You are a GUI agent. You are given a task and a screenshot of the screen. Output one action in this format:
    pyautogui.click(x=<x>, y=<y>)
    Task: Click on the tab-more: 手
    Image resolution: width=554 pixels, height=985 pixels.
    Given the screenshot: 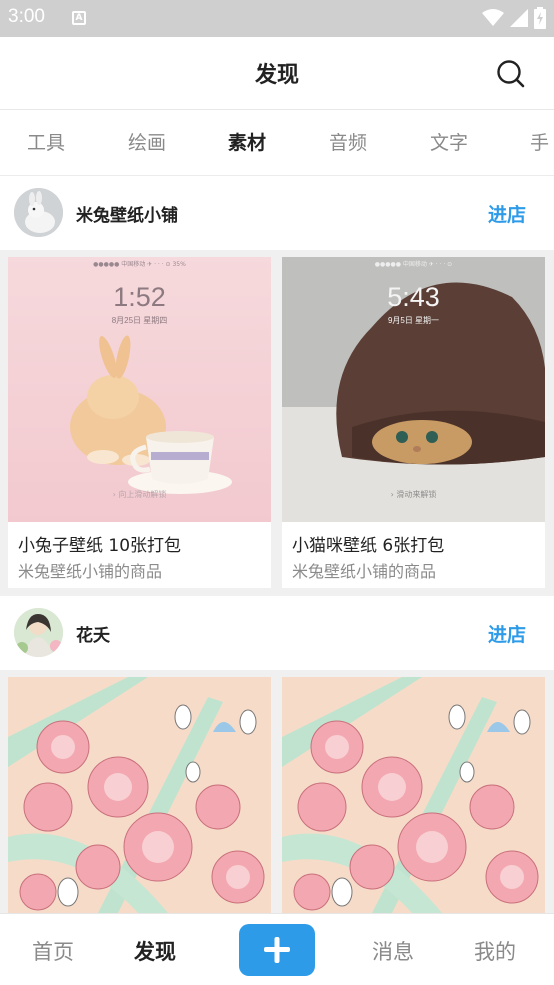 What is the action you would take?
    pyautogui.click(x=539, y=141)
    